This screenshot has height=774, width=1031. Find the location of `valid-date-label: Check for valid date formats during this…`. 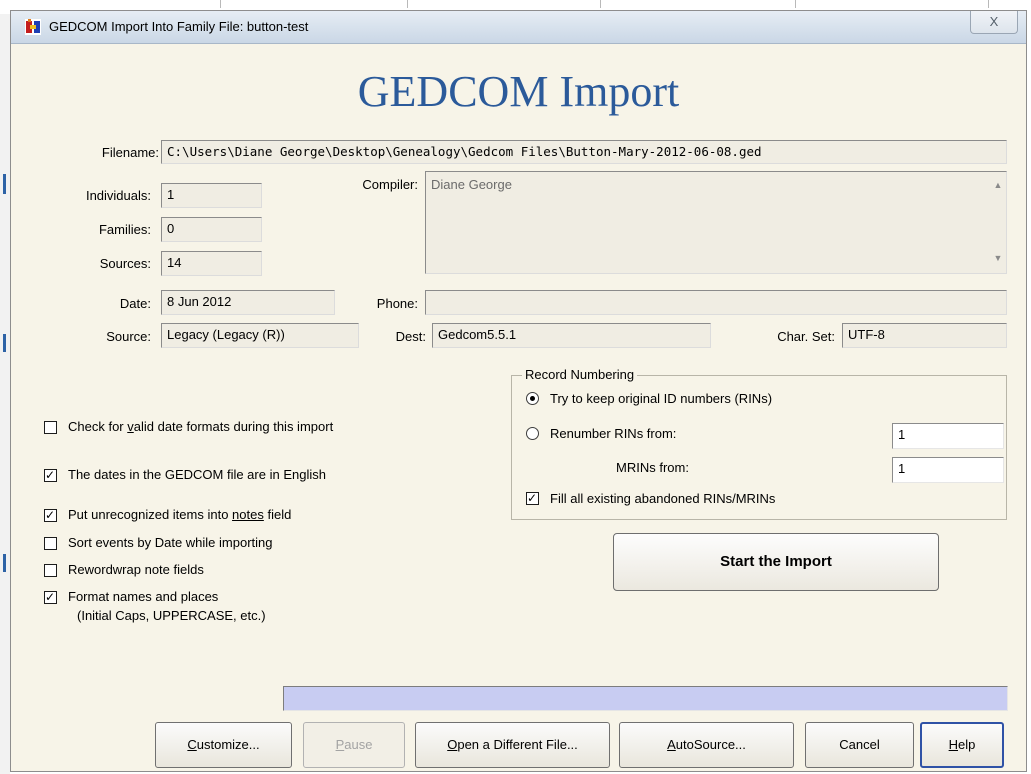

valid-date-label: Check for valid date formats during this… is located at coordinates (201, 426).